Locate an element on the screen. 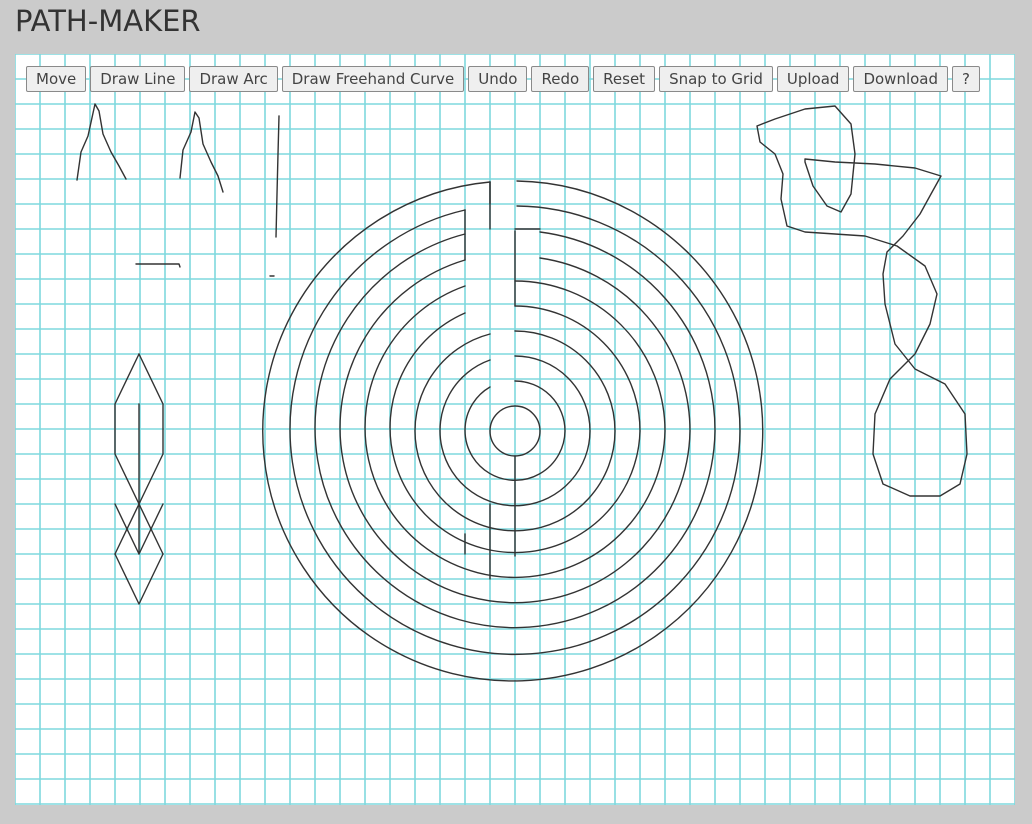  line-path is located at coordinates (158, 265).